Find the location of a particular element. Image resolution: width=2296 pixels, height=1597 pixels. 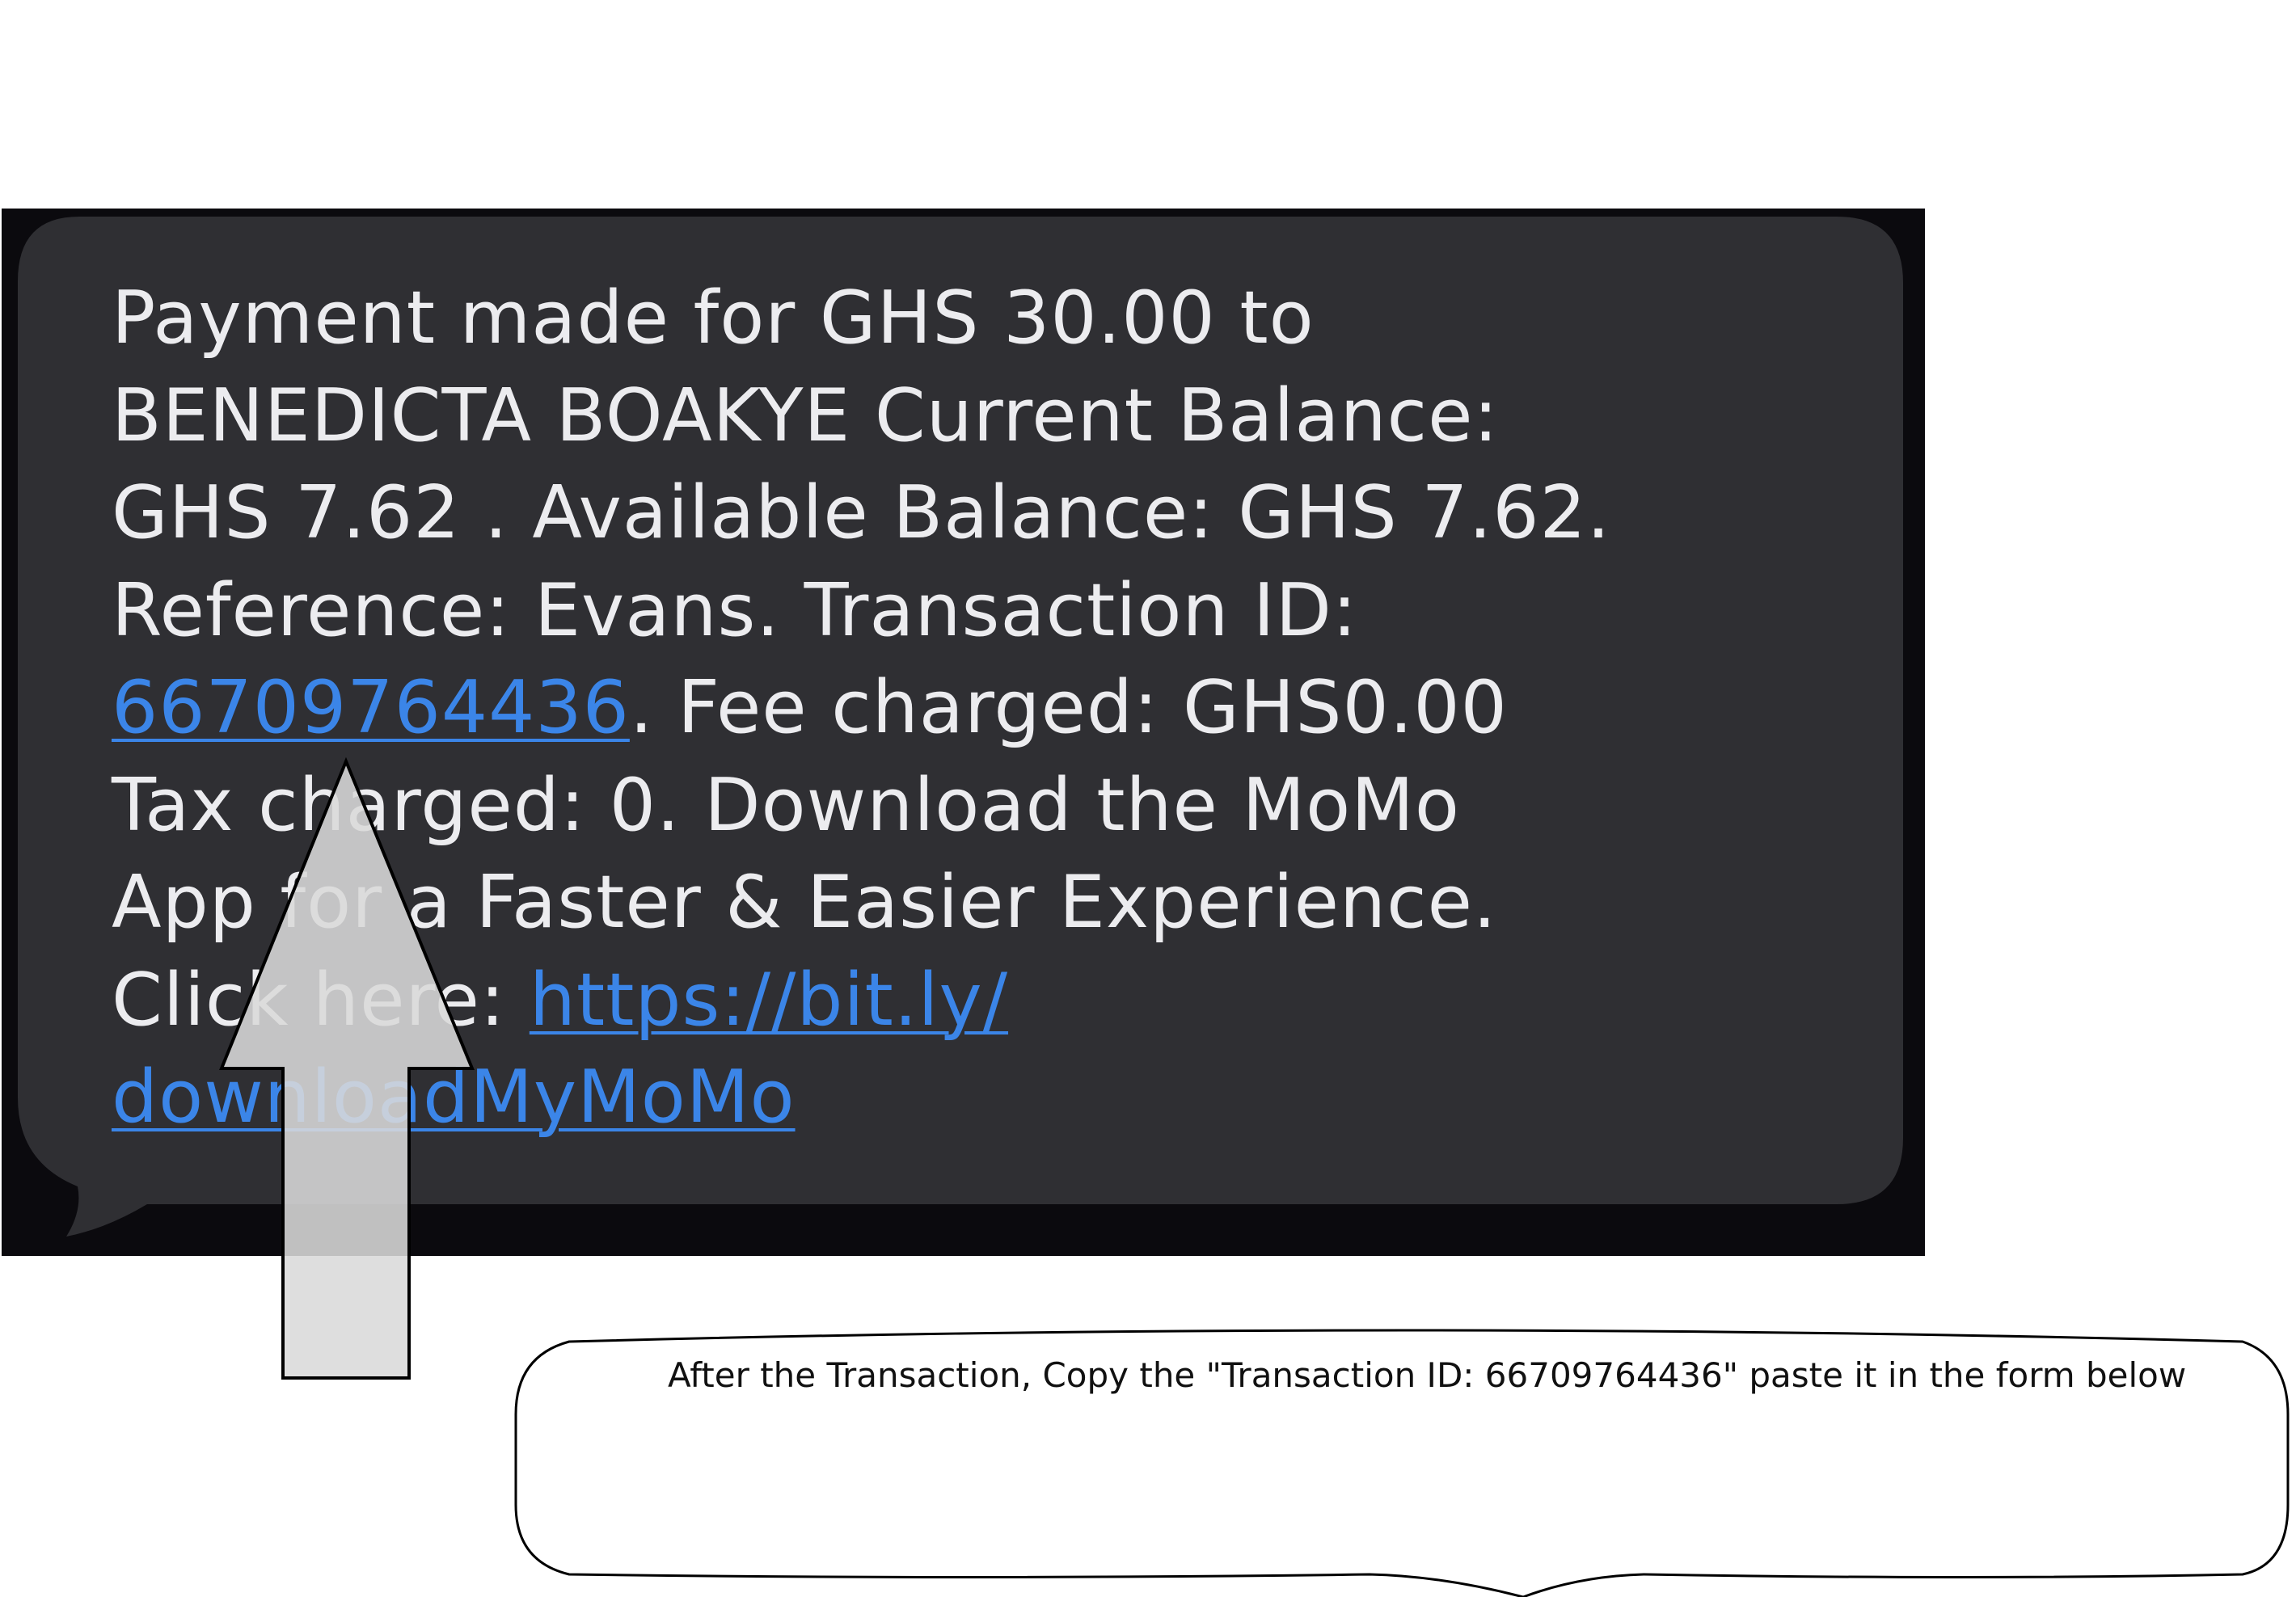

message-line-3: GHS 7.62 . Available Balance: GHS 7.62. is located at coordinates (861, 512).